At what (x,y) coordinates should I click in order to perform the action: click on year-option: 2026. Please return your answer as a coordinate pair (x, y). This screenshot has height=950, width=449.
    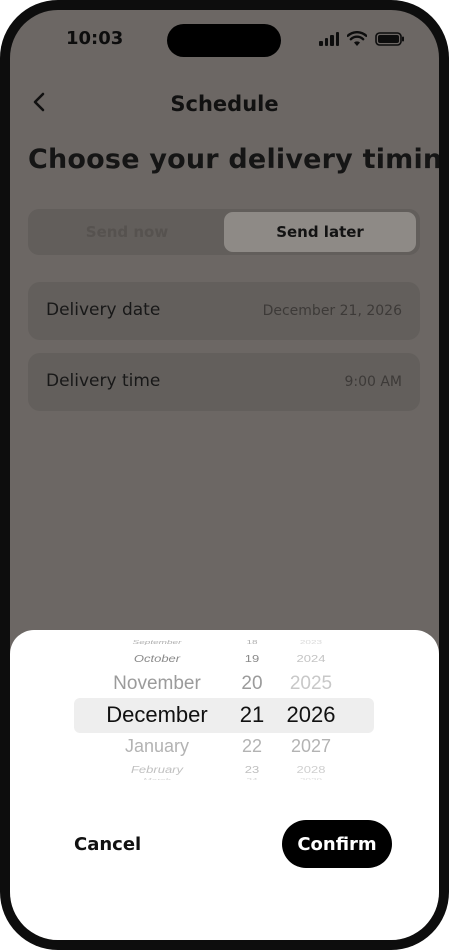
    Looking at the image, I should click on (311, 715).